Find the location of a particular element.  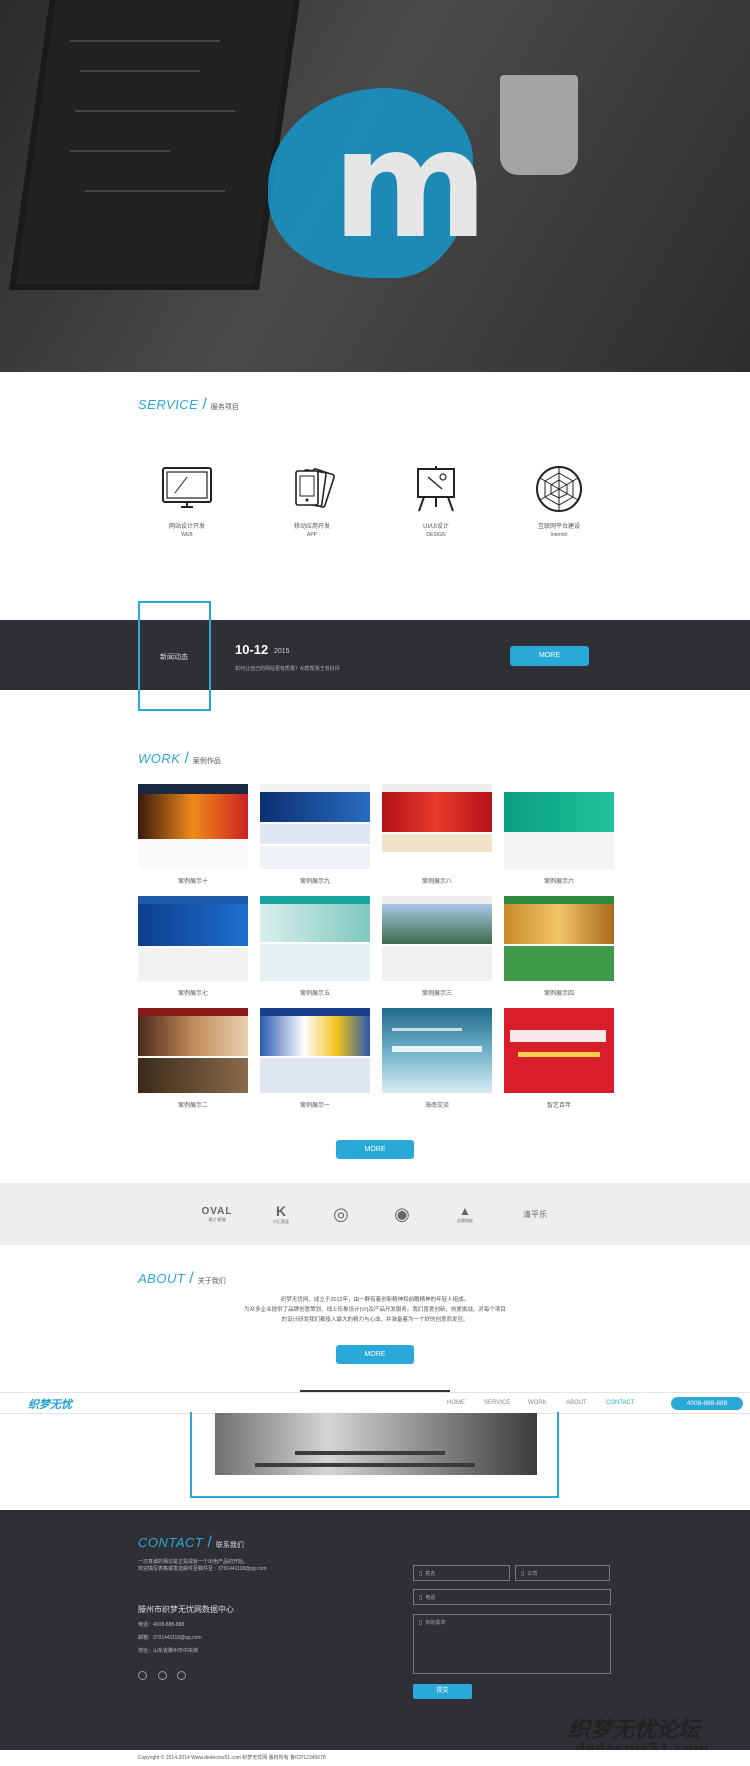

work-item: 案例展示四 is located at coordinates (559, 946).